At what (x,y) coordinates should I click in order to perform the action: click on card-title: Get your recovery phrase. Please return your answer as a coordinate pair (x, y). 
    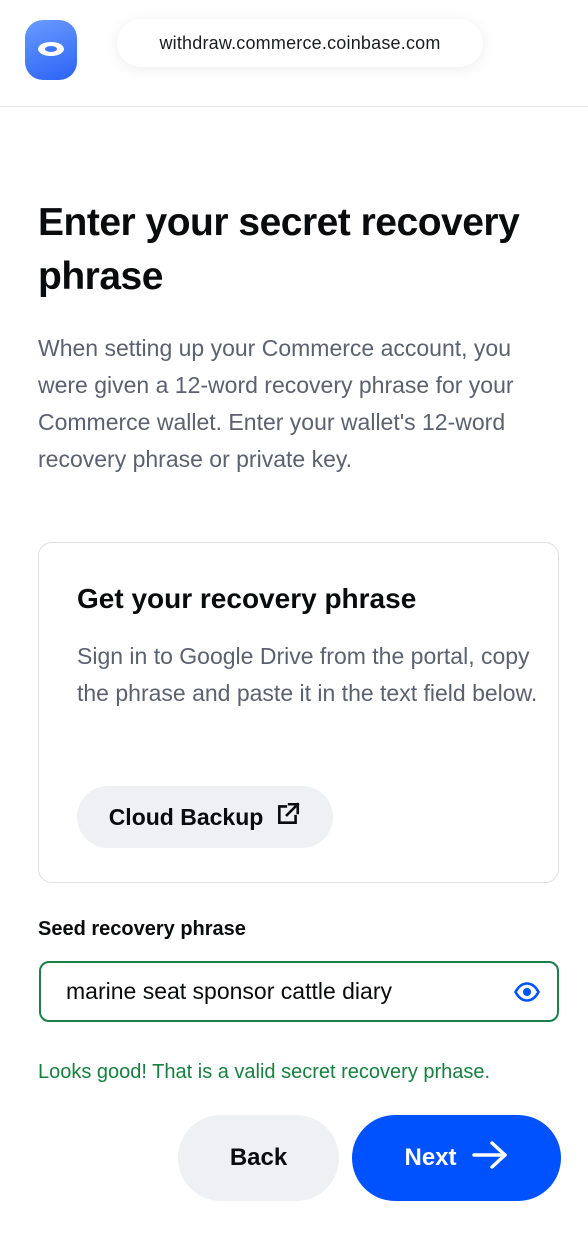
    Looking at the image, I should click on (247, 598).